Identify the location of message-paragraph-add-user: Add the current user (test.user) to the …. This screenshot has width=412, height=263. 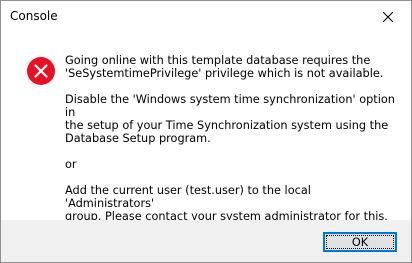
(226, 203).